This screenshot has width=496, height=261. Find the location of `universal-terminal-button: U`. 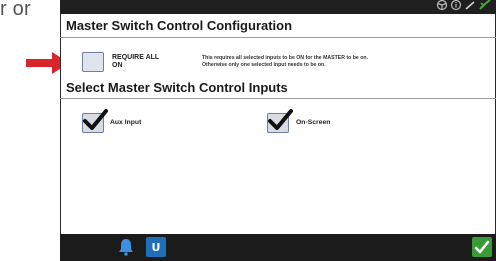

universal-terminal-button: U is located at coordinates (156, 247).